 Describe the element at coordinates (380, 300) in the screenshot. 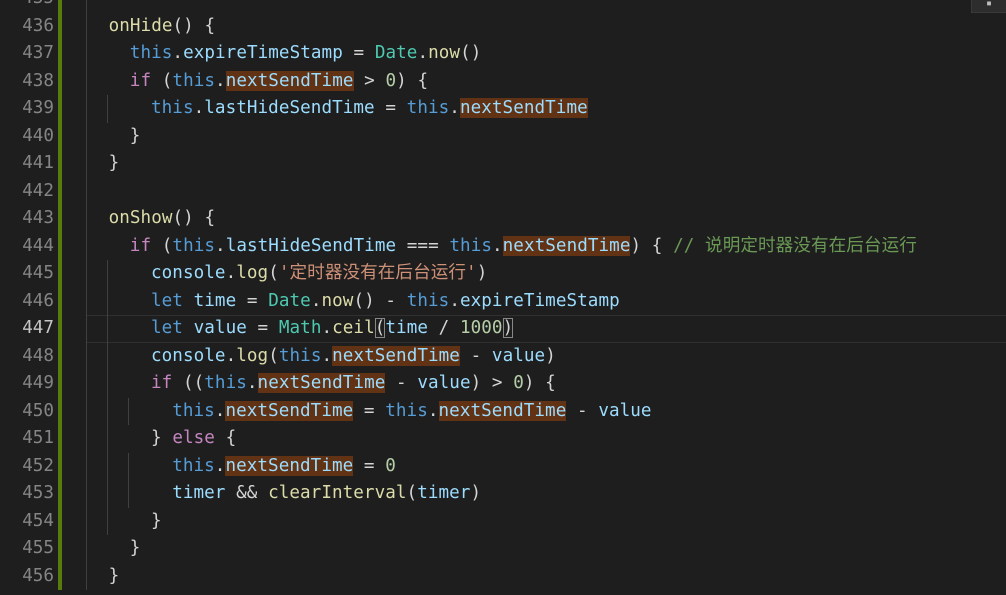

I see `code-token: () -` at that location.